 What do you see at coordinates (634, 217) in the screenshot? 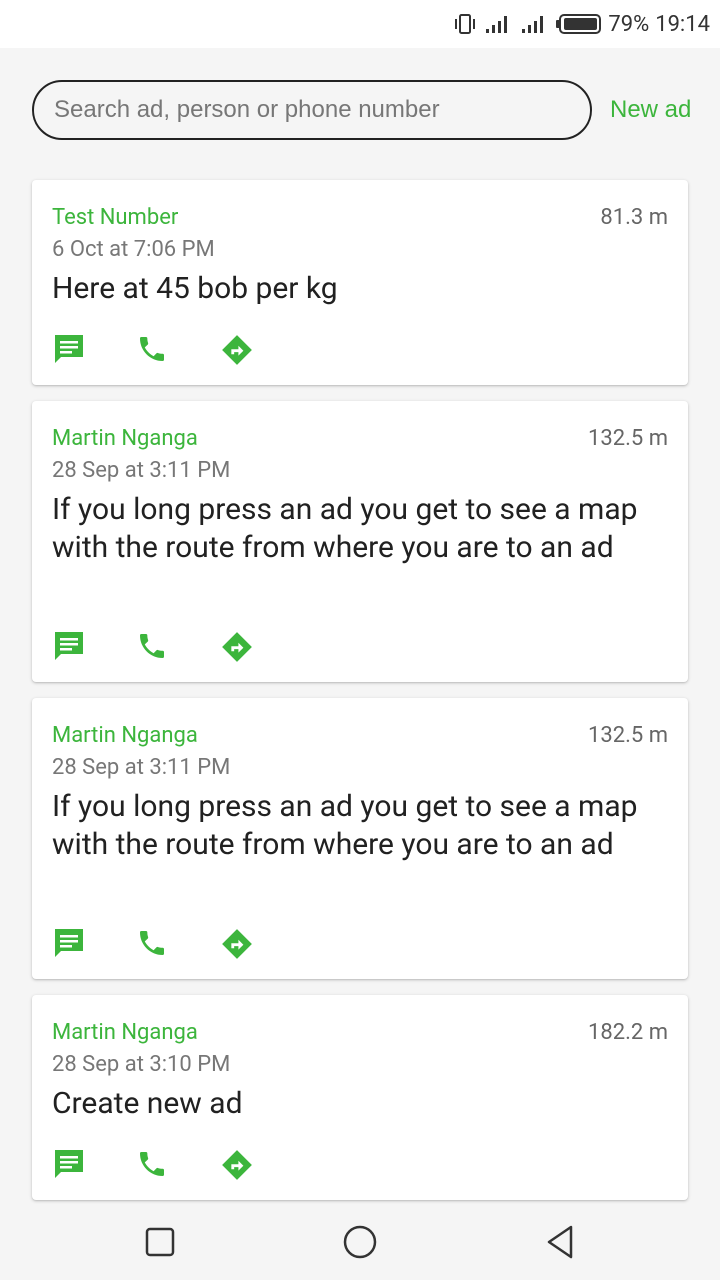
I see `ad-distance: 81.3 m` at bounding box center [634, 217].